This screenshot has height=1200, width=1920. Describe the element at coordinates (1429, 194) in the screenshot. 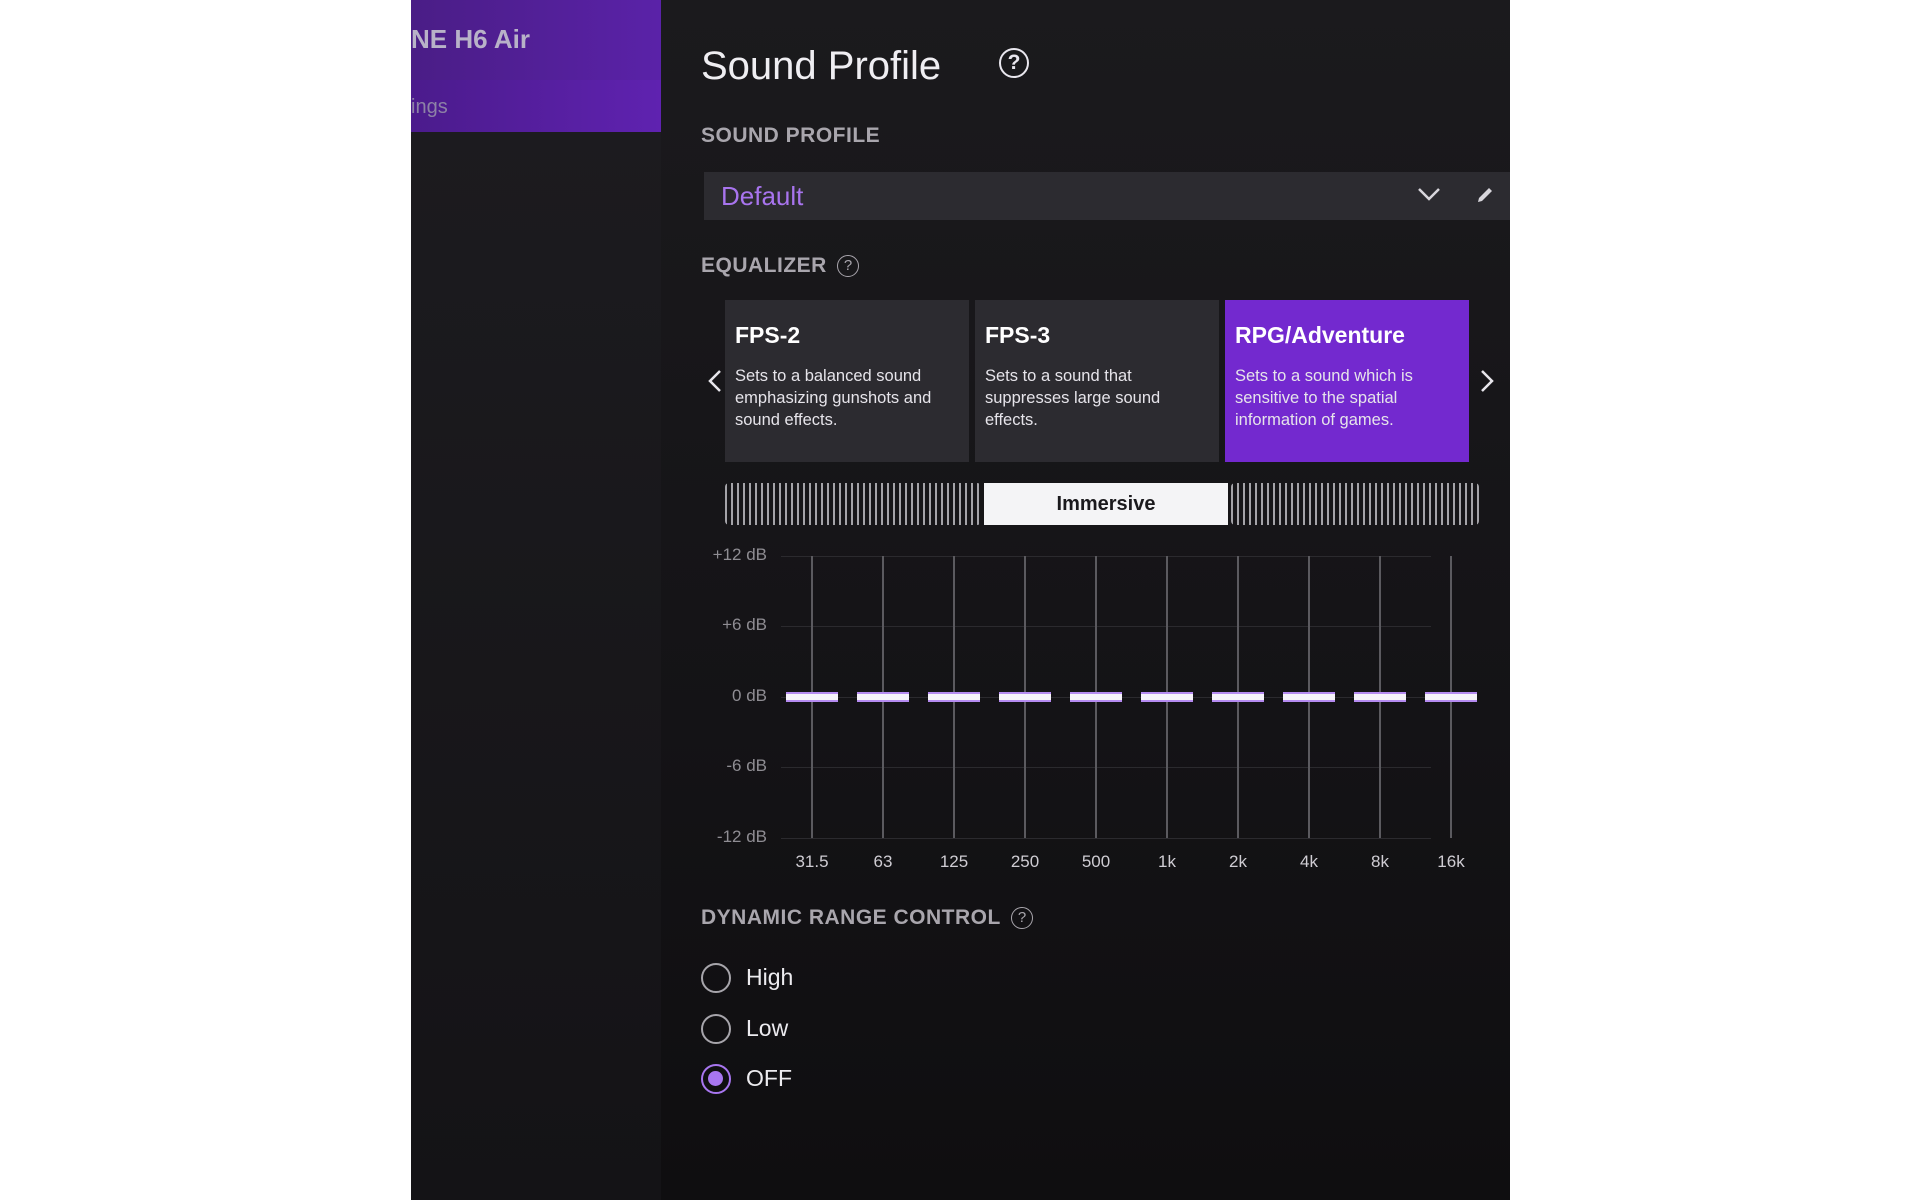

I see `chevron-down-icon` at that location.